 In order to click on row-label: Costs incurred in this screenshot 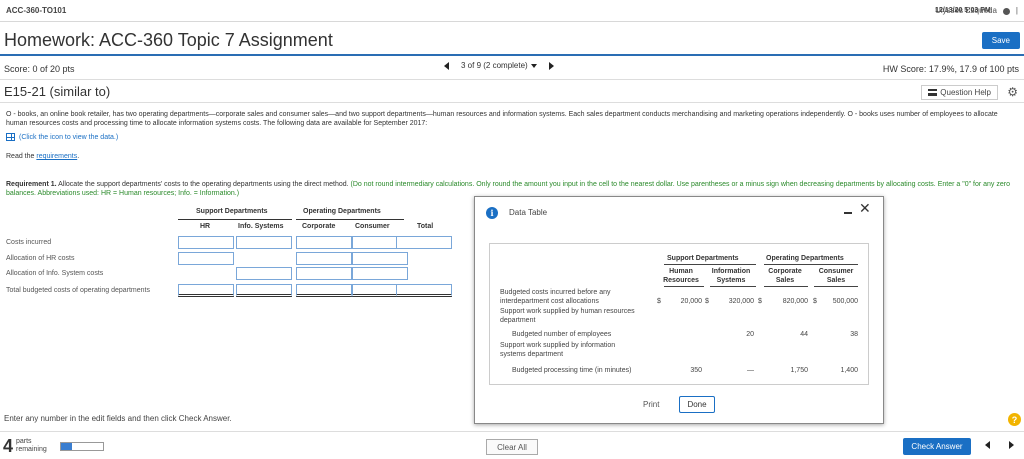, I will do `click(29, 242)`.